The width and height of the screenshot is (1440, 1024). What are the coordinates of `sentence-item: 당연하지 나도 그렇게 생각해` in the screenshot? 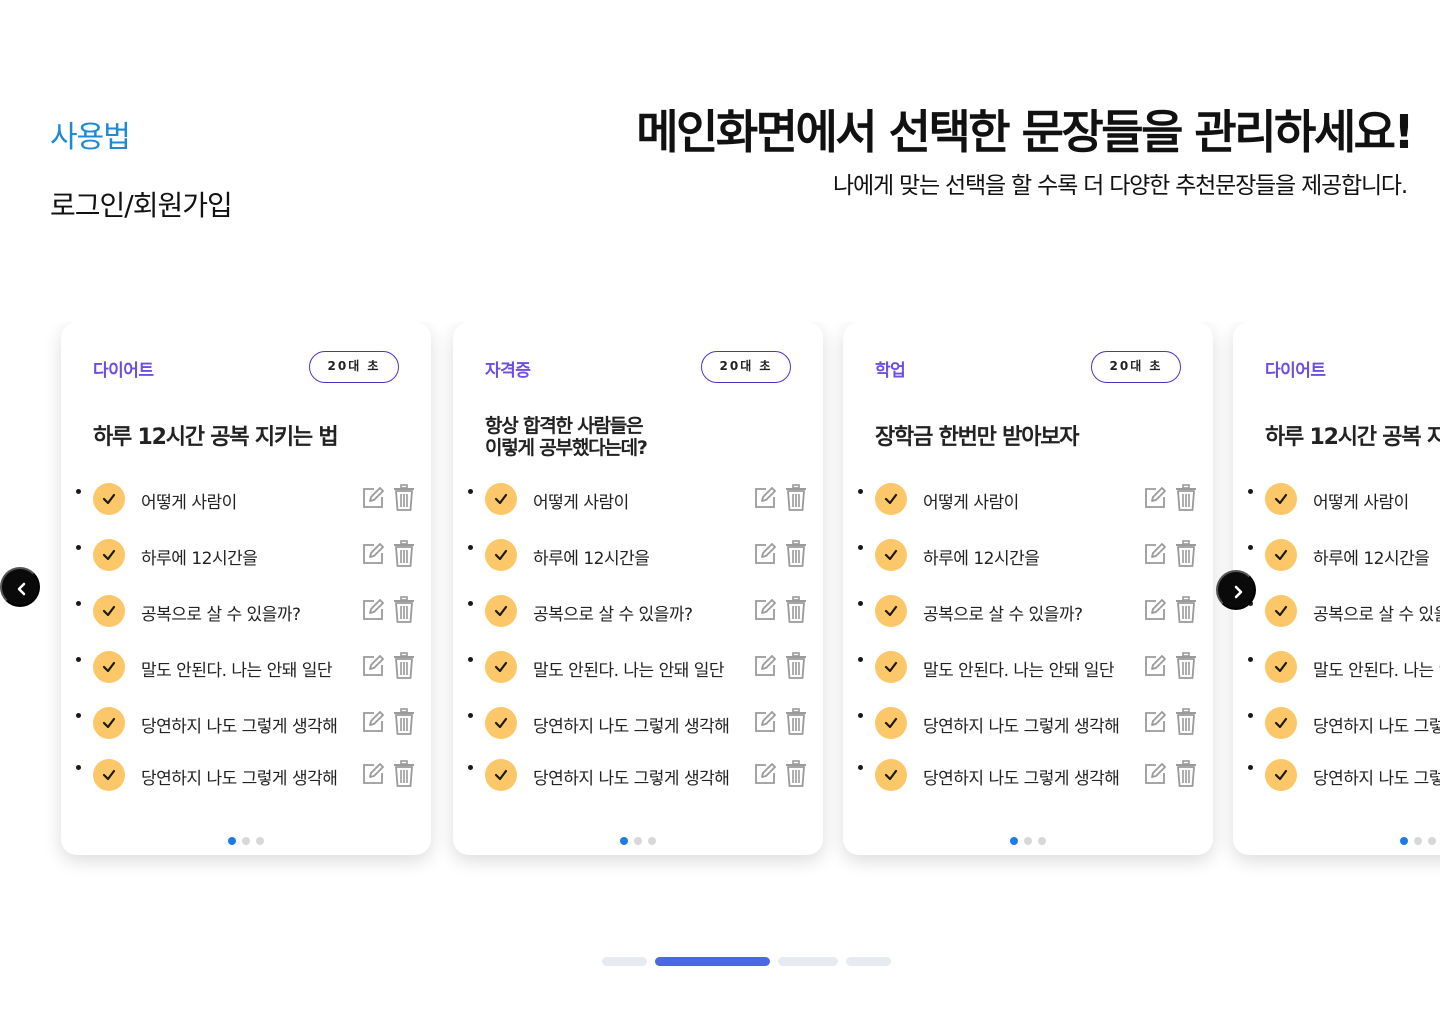 It's located at (1352, 723).